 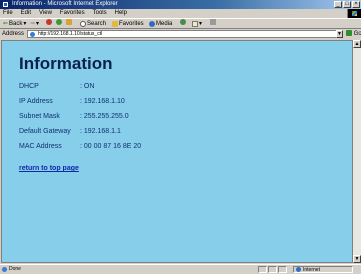 I want to click on media-button: Media, so click(x=160, y=24).